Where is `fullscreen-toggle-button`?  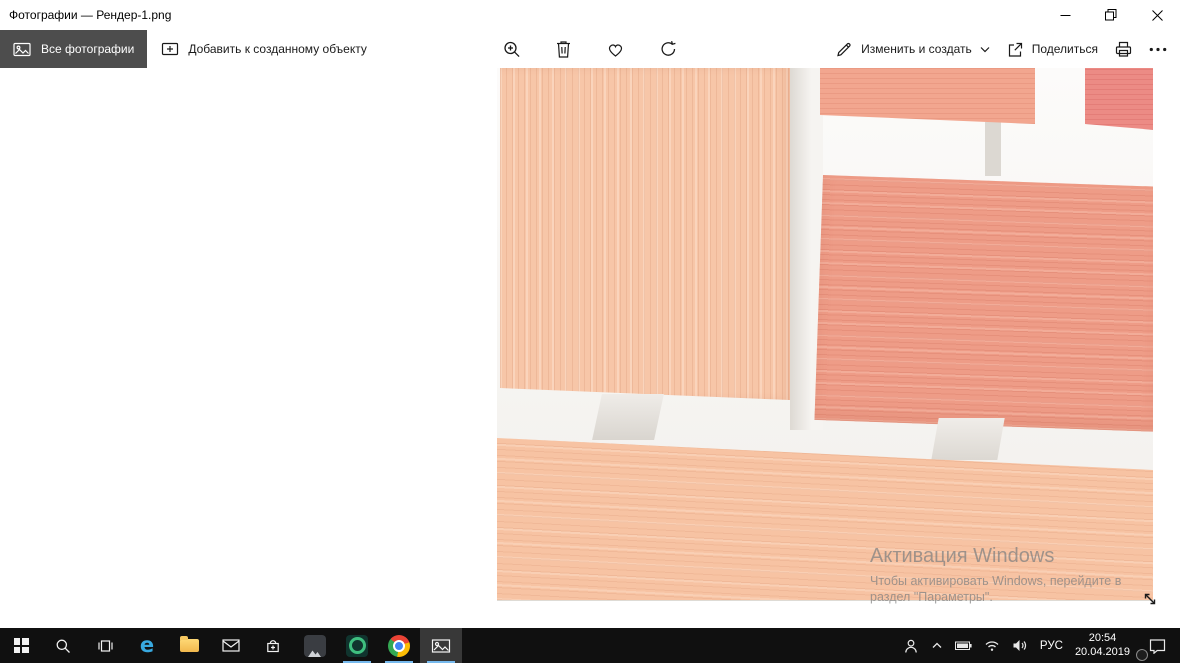 fullscreen-toggle-button is located at coordinates (1150, 599).